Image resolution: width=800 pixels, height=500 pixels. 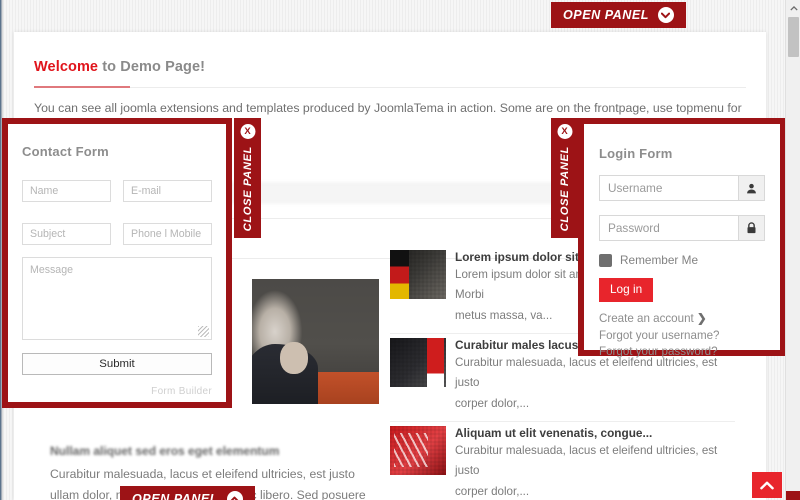 What do you see at coordinates (117, 364) in the screenshot?
I see `submit-button: Submit` at bounding box center [117, 364].